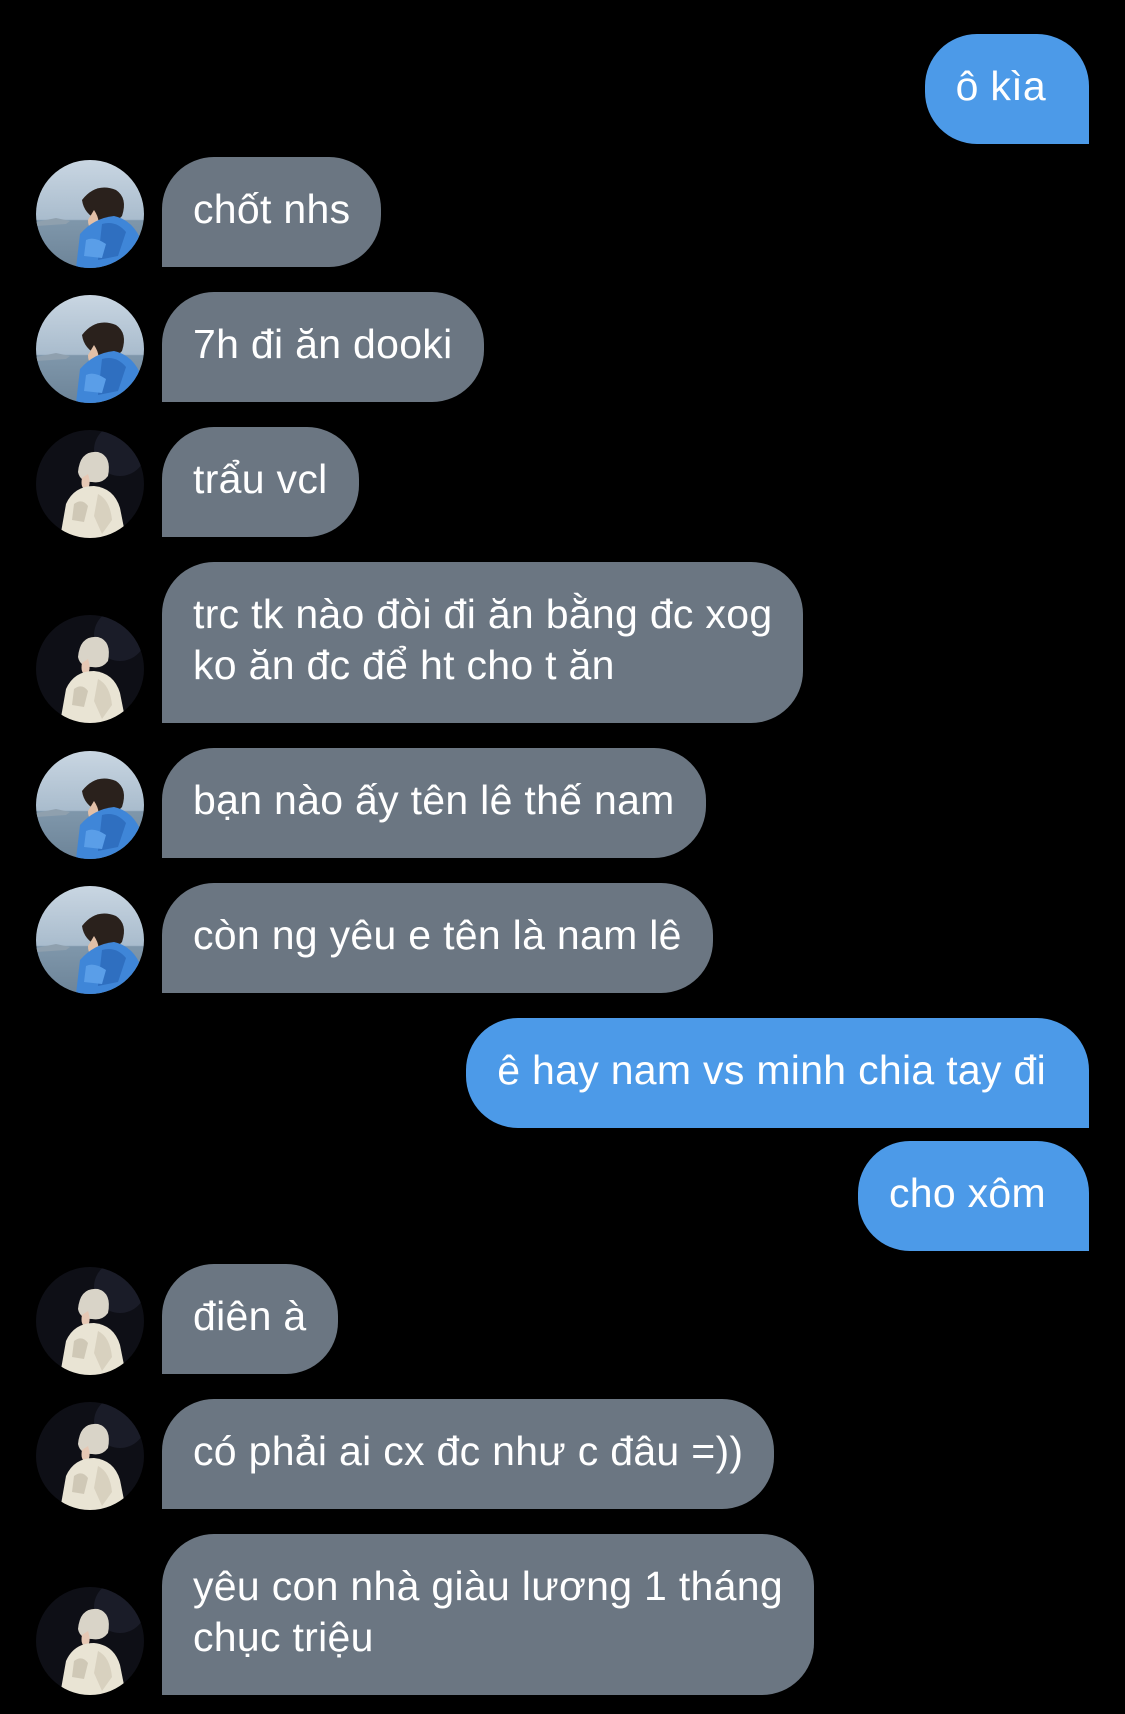  I want to click on incoming-message-bubble: còn ng yêu e tên là nam lê, so click(437, 938).